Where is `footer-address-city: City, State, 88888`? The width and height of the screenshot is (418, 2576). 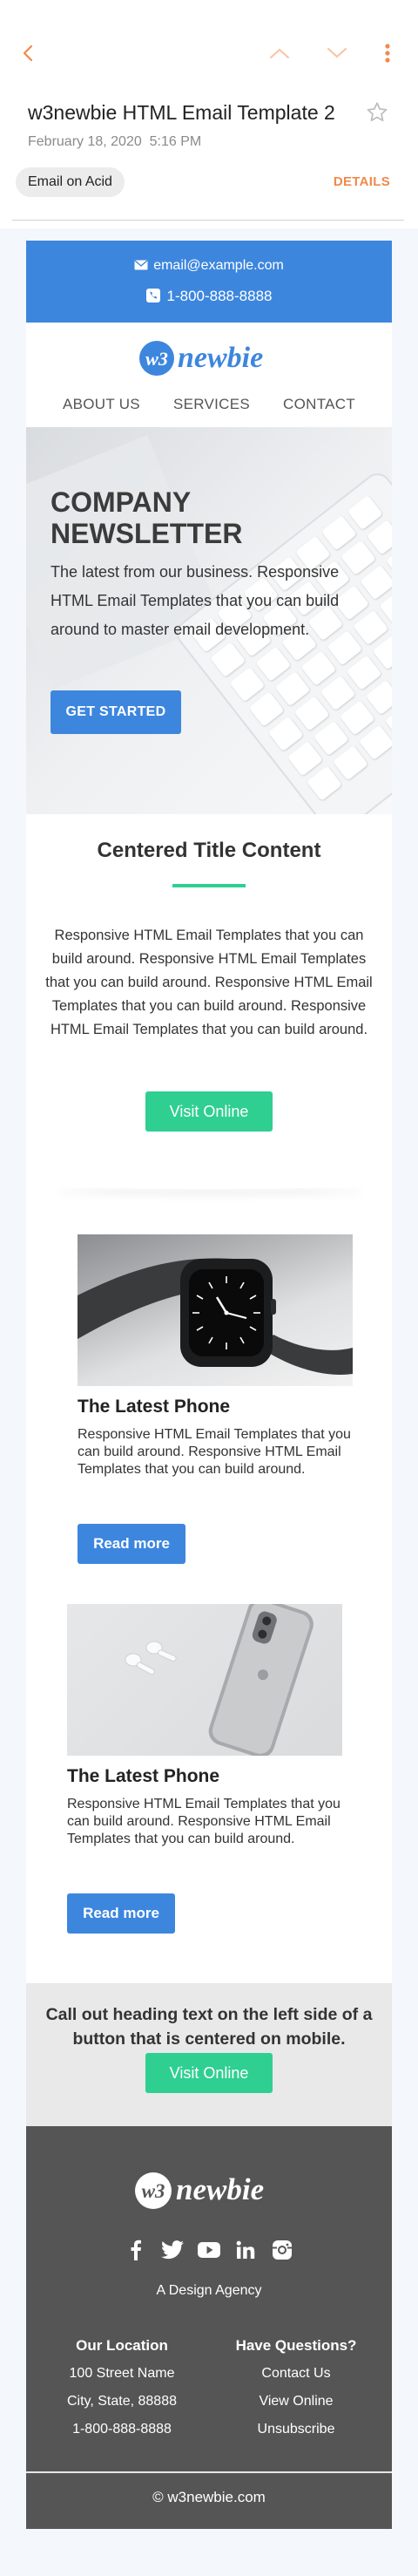
footer-address-city: City, State, 88888 is located at coordinates (122, 2401).